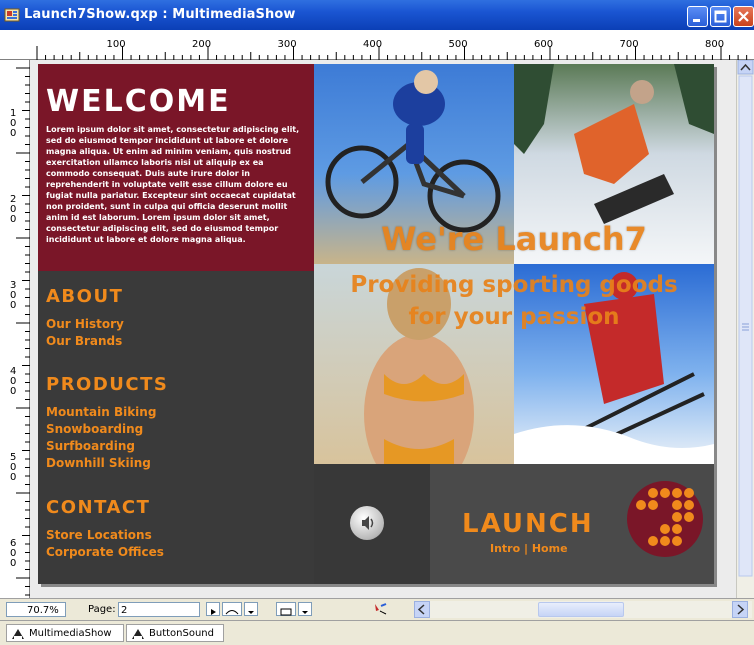 The height and width of the screenshot is (645, 754). Describe the element at coordinates (514, 239) in the screenshot. I see `hero-headline: We're Launch7` at that location.